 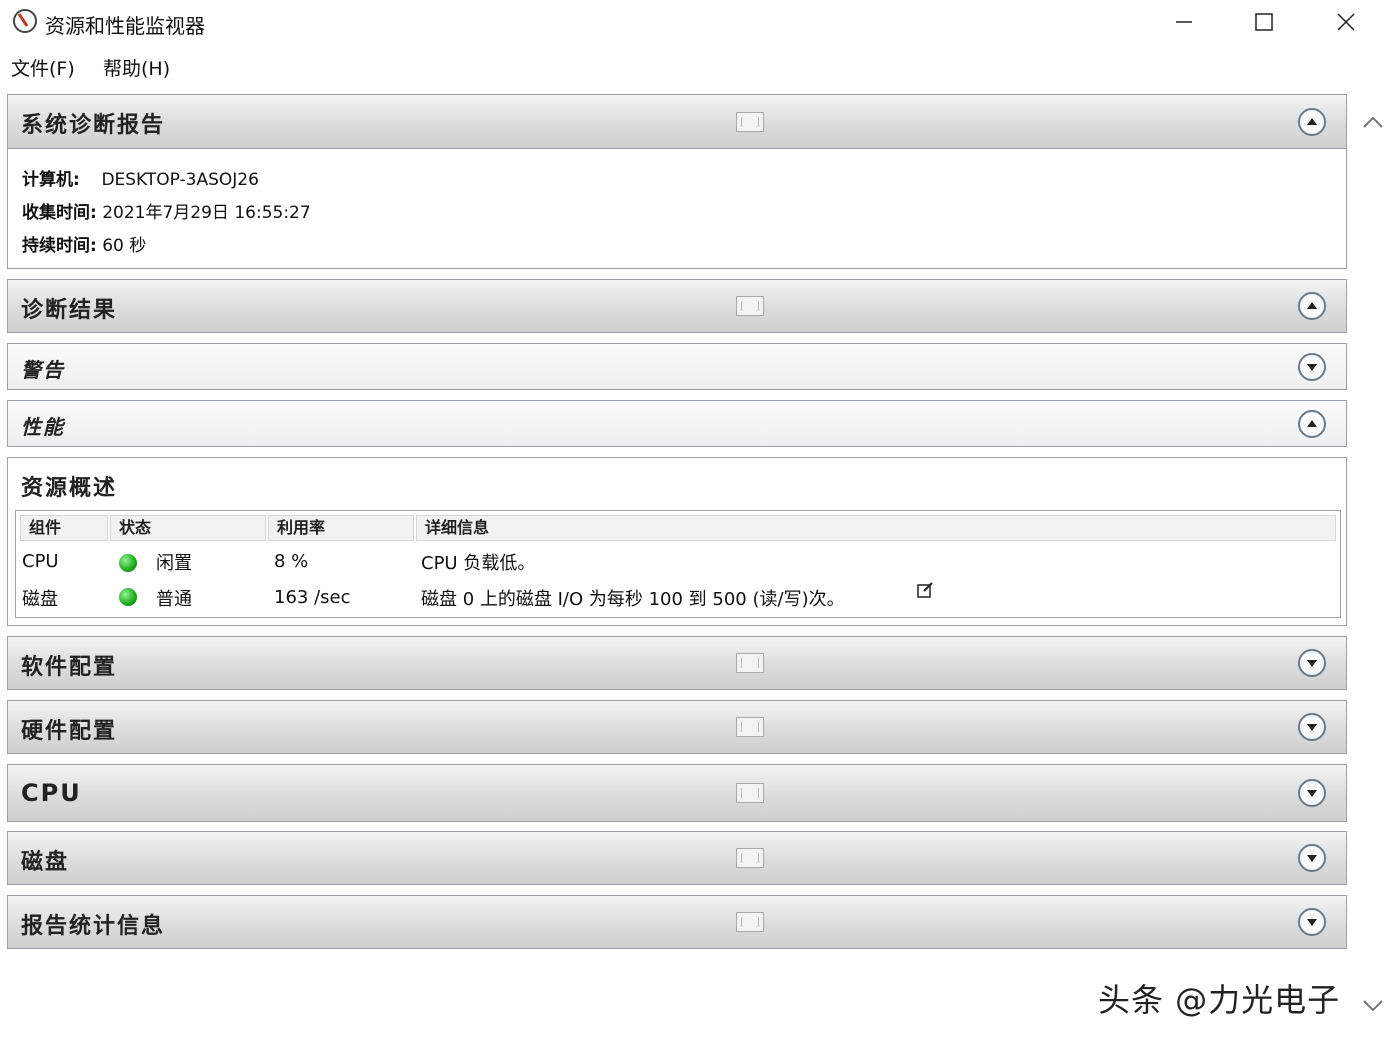 I want to click on maximize-icon, so click(x=1264, y=22).